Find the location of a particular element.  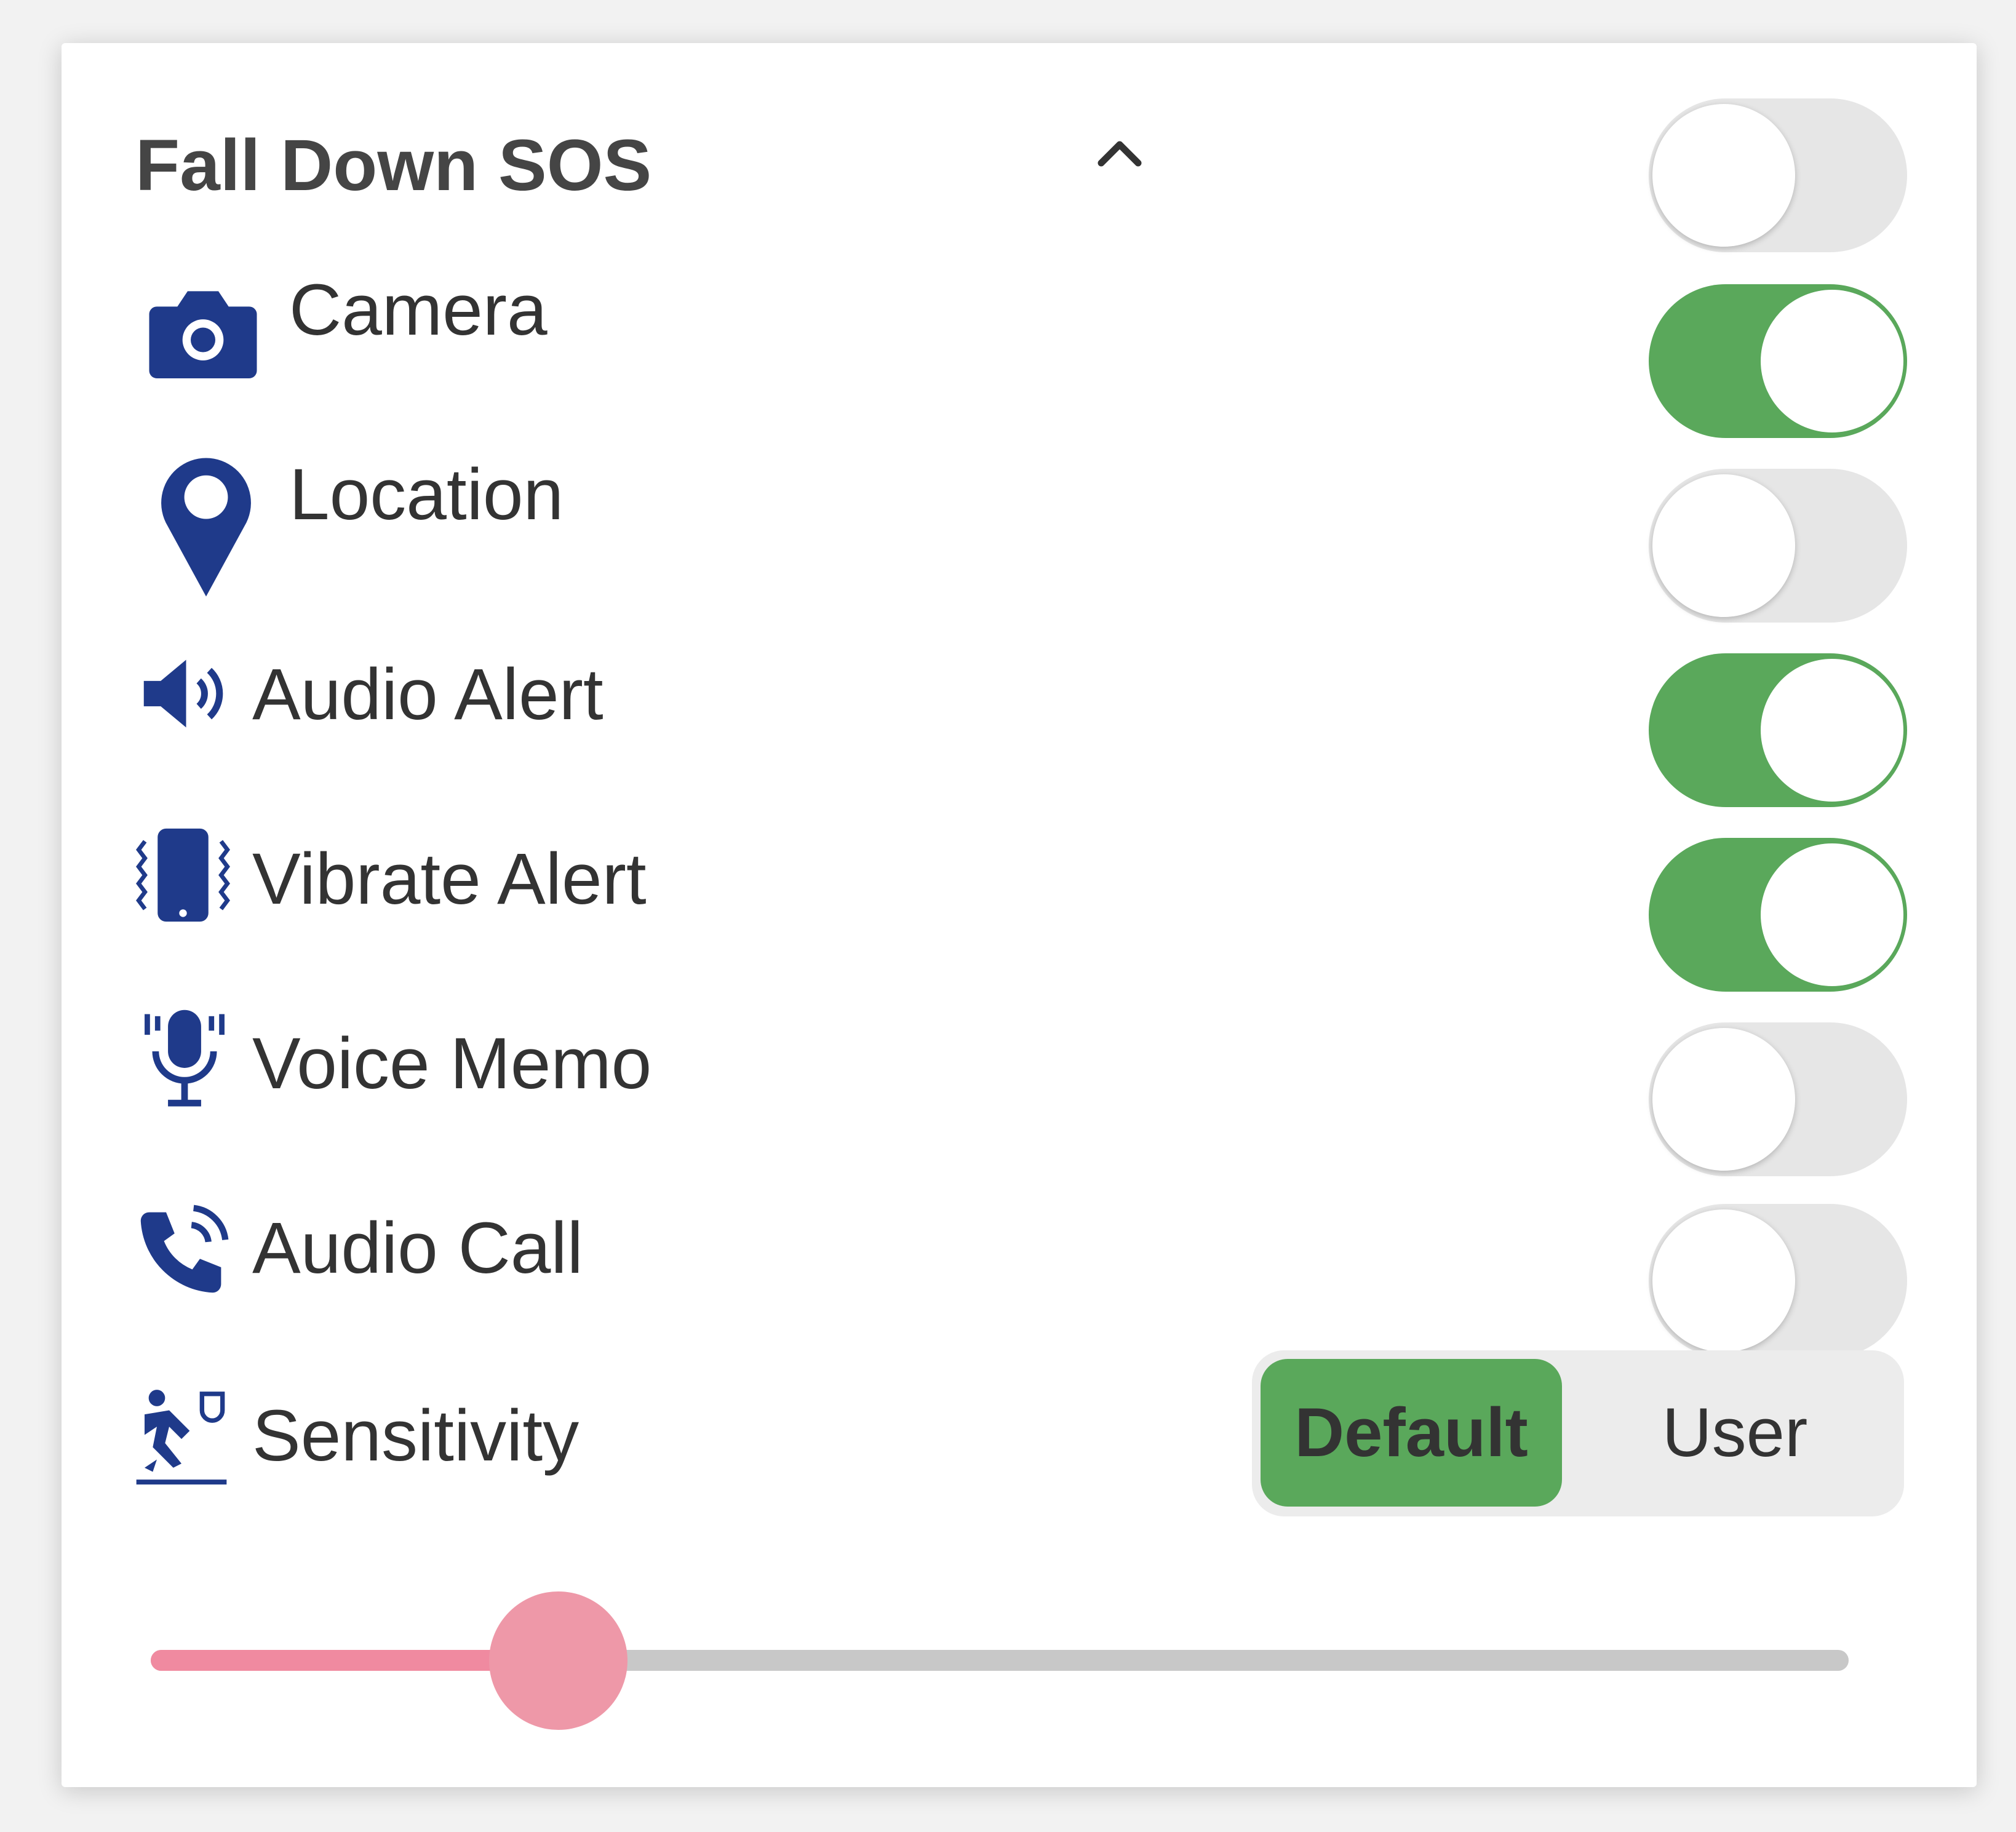

row-label-camera: Camera is located at coordinates (418, 310).